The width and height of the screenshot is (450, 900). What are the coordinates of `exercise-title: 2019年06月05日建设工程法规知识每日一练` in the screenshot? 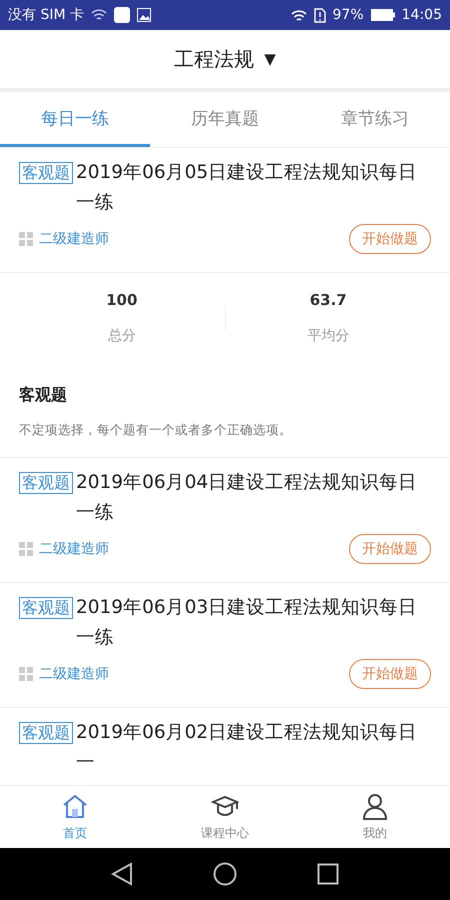 It's located at (253, 188).